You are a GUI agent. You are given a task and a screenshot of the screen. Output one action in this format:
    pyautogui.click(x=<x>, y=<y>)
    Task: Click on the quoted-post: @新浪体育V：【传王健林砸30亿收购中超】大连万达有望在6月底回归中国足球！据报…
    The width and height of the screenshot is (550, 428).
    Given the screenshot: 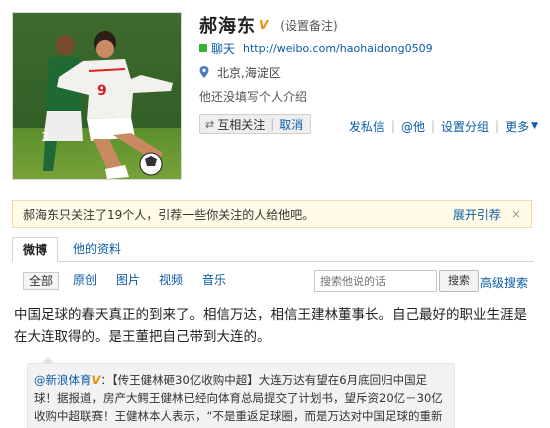 What is the action you would take?
    pyautogui.click(x=241, y=395)
    